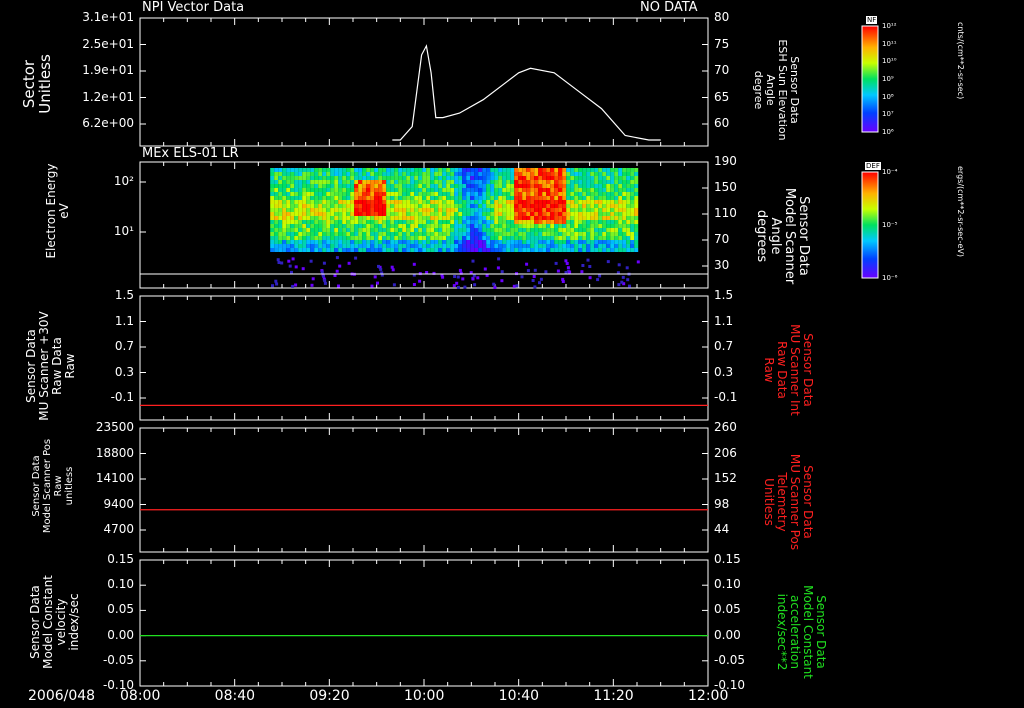 This screenshot has width=1024, height=708. I want to click on panel5-left-tick: -0.05, so click(118, 659).